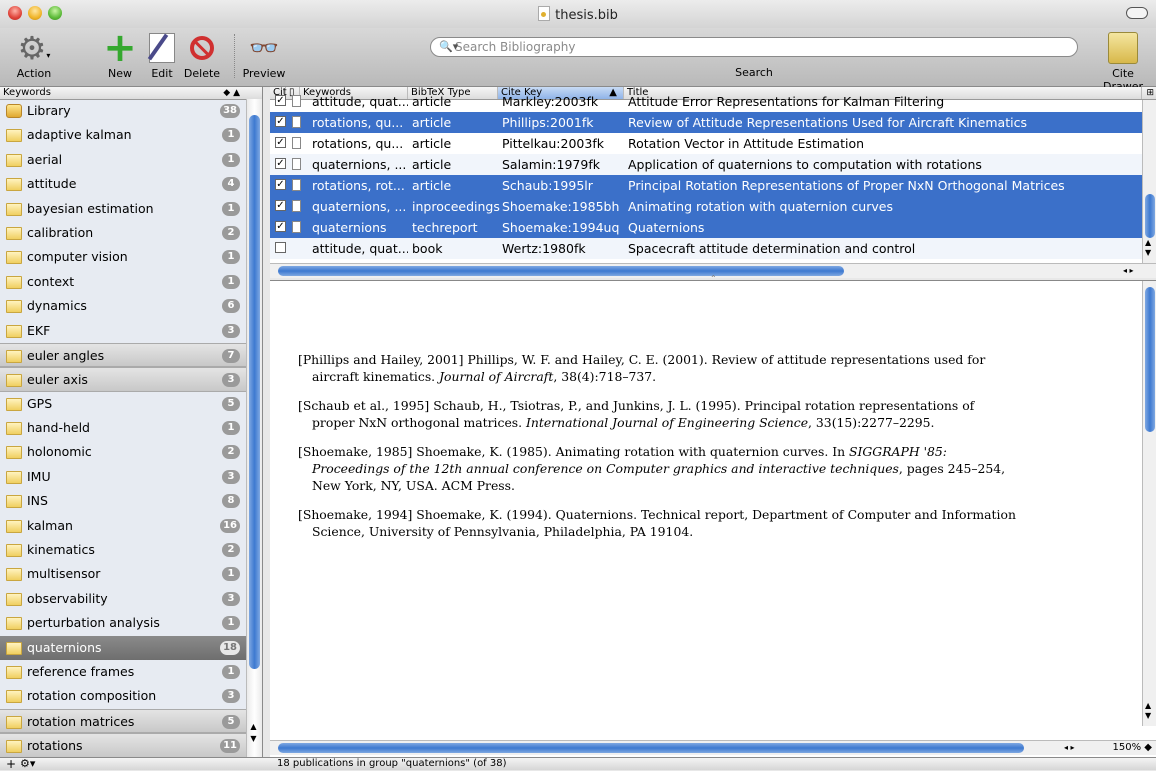 Image resolution: width=1156 pixels, height=771 pixels. I want to click on sidebar-item-adaptive-kalman: adaptive kalman 1, so click(123, 135).